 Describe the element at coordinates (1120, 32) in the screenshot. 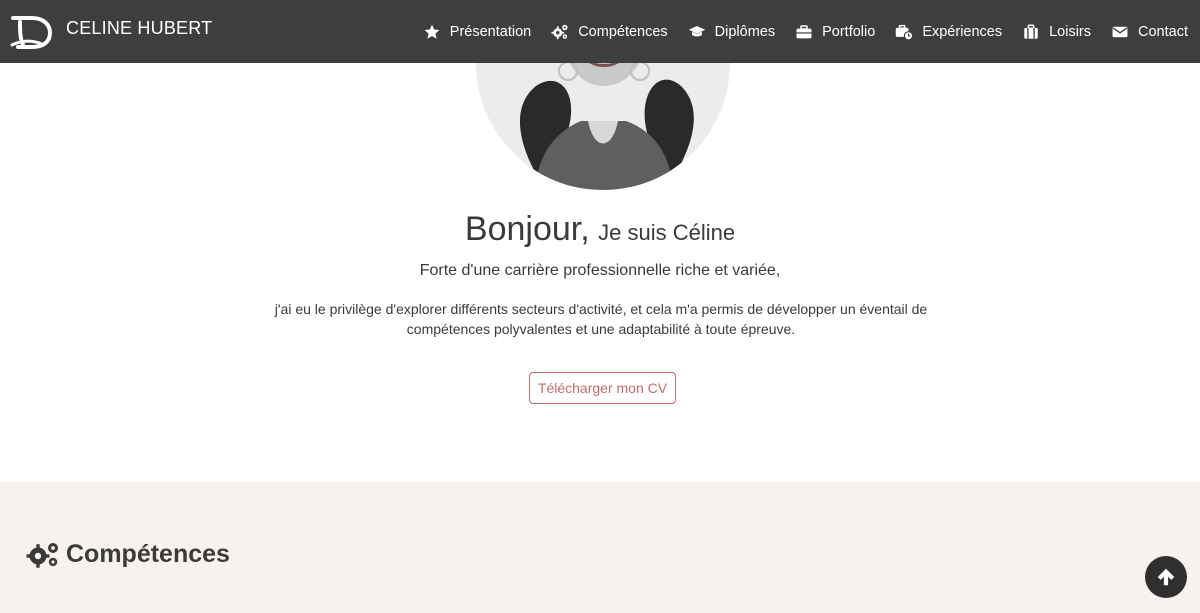

I see `envelope-icon` at that location.